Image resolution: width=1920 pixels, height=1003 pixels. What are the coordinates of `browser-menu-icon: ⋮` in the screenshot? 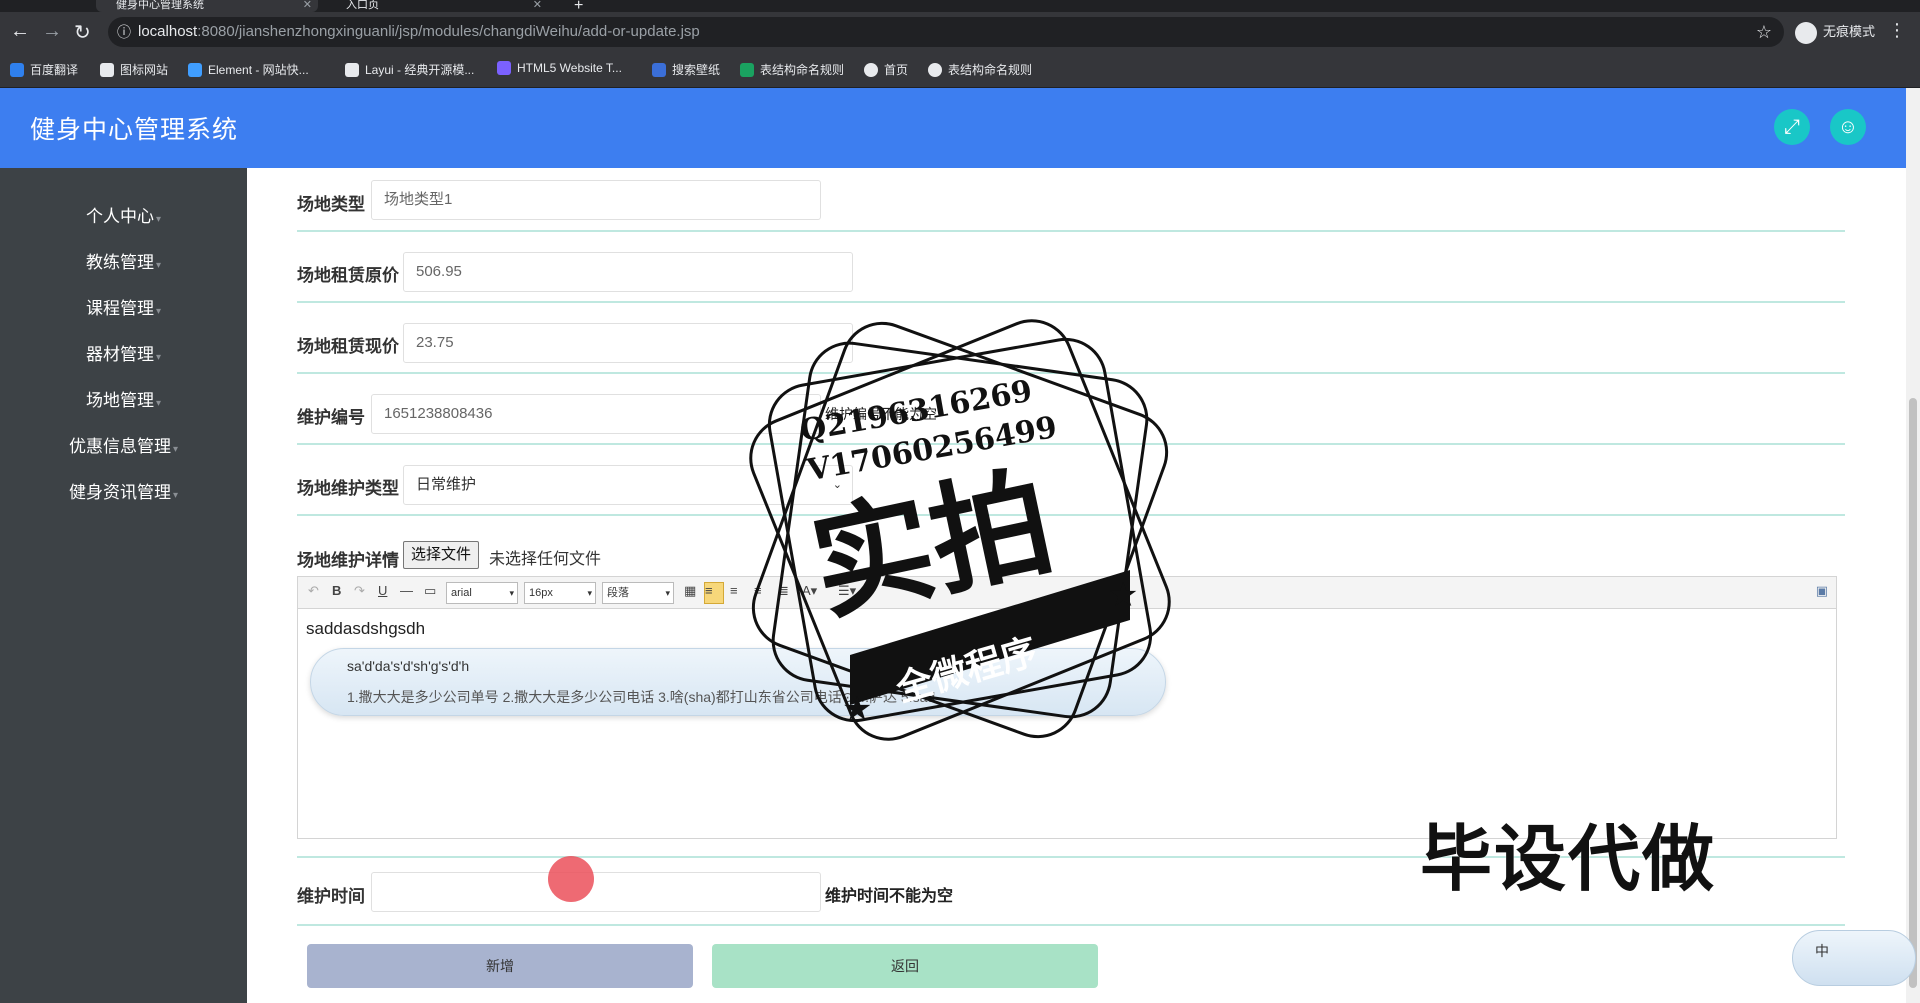 It's located at (1897, 30).